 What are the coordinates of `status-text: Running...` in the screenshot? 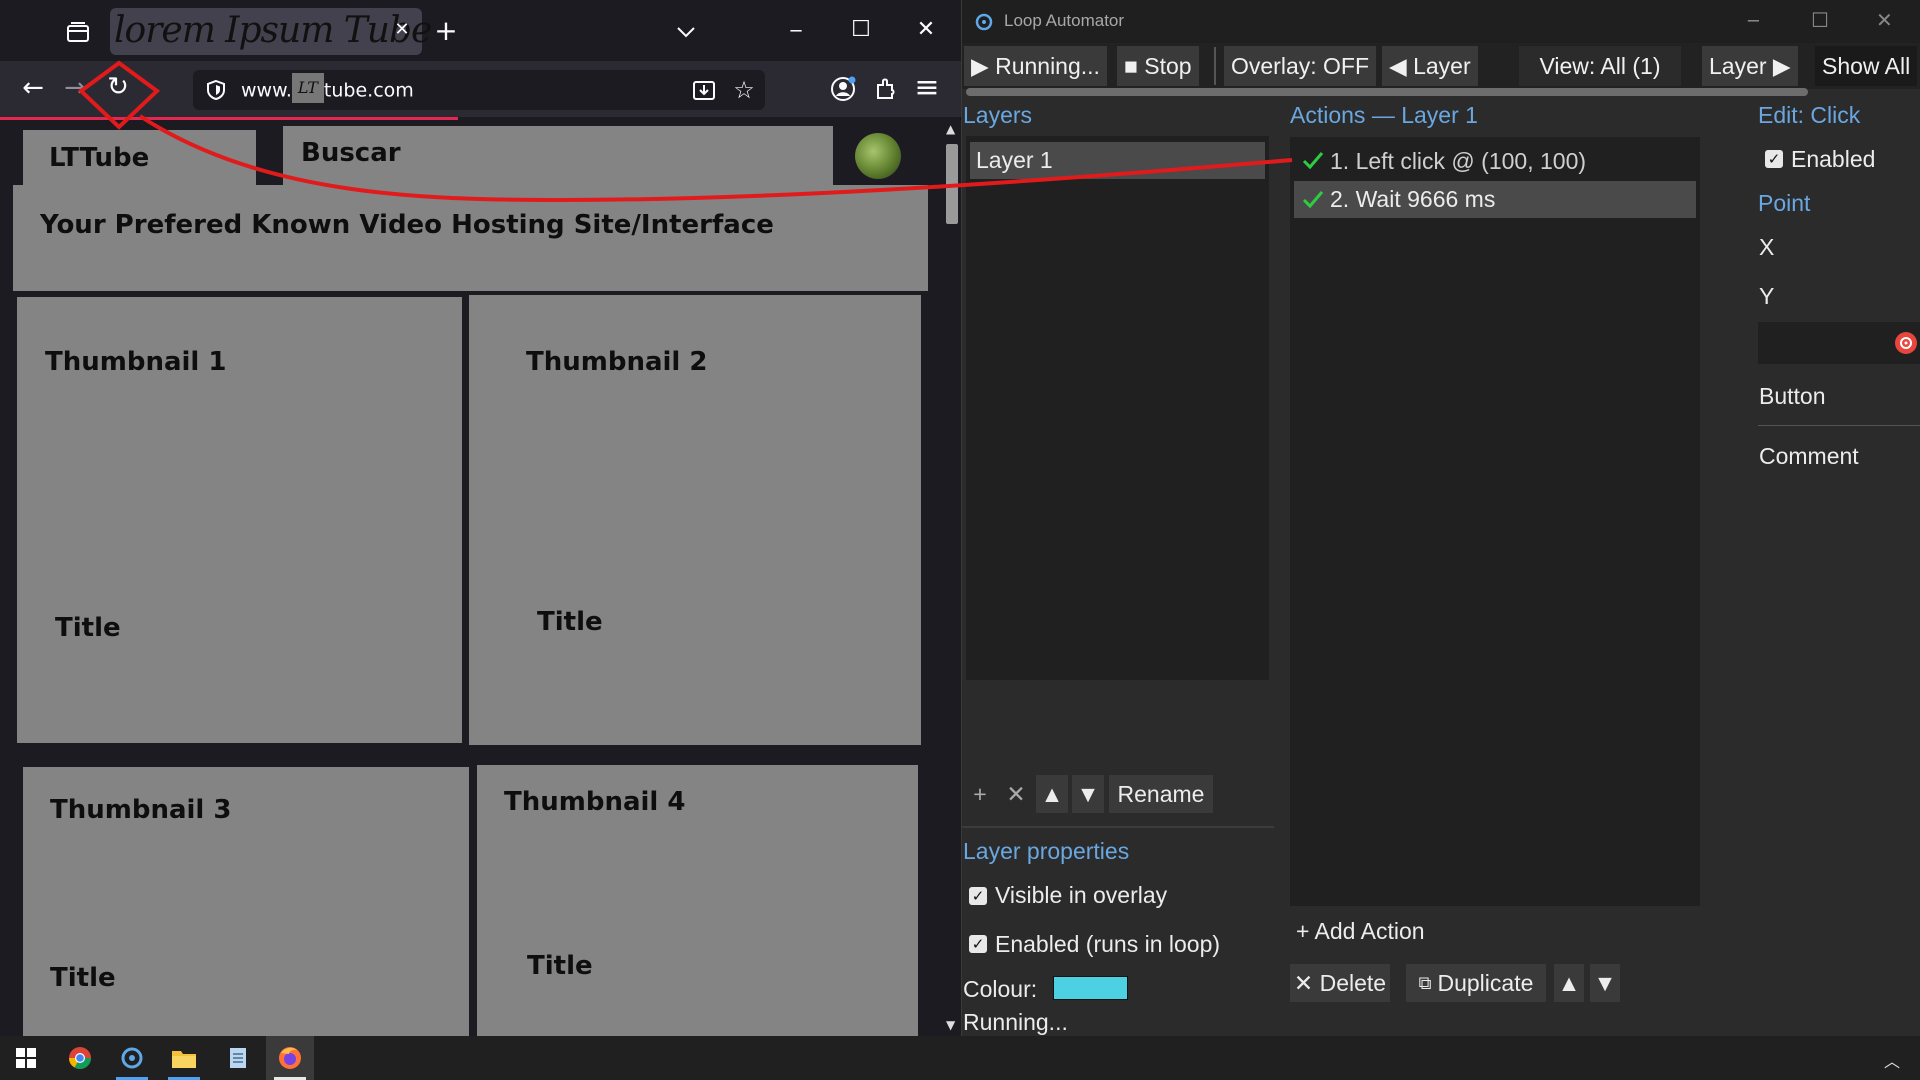 It's located at (1015, 1022).